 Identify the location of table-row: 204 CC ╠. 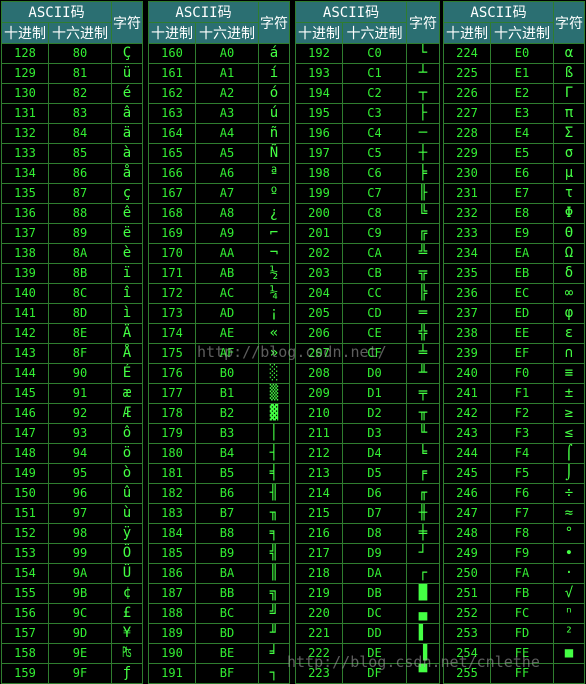
(367, 293).